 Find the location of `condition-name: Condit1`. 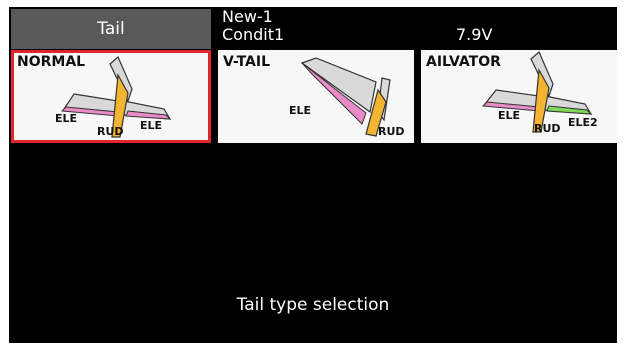

condition-name: Condit1 is located at coordinates (253, 34).